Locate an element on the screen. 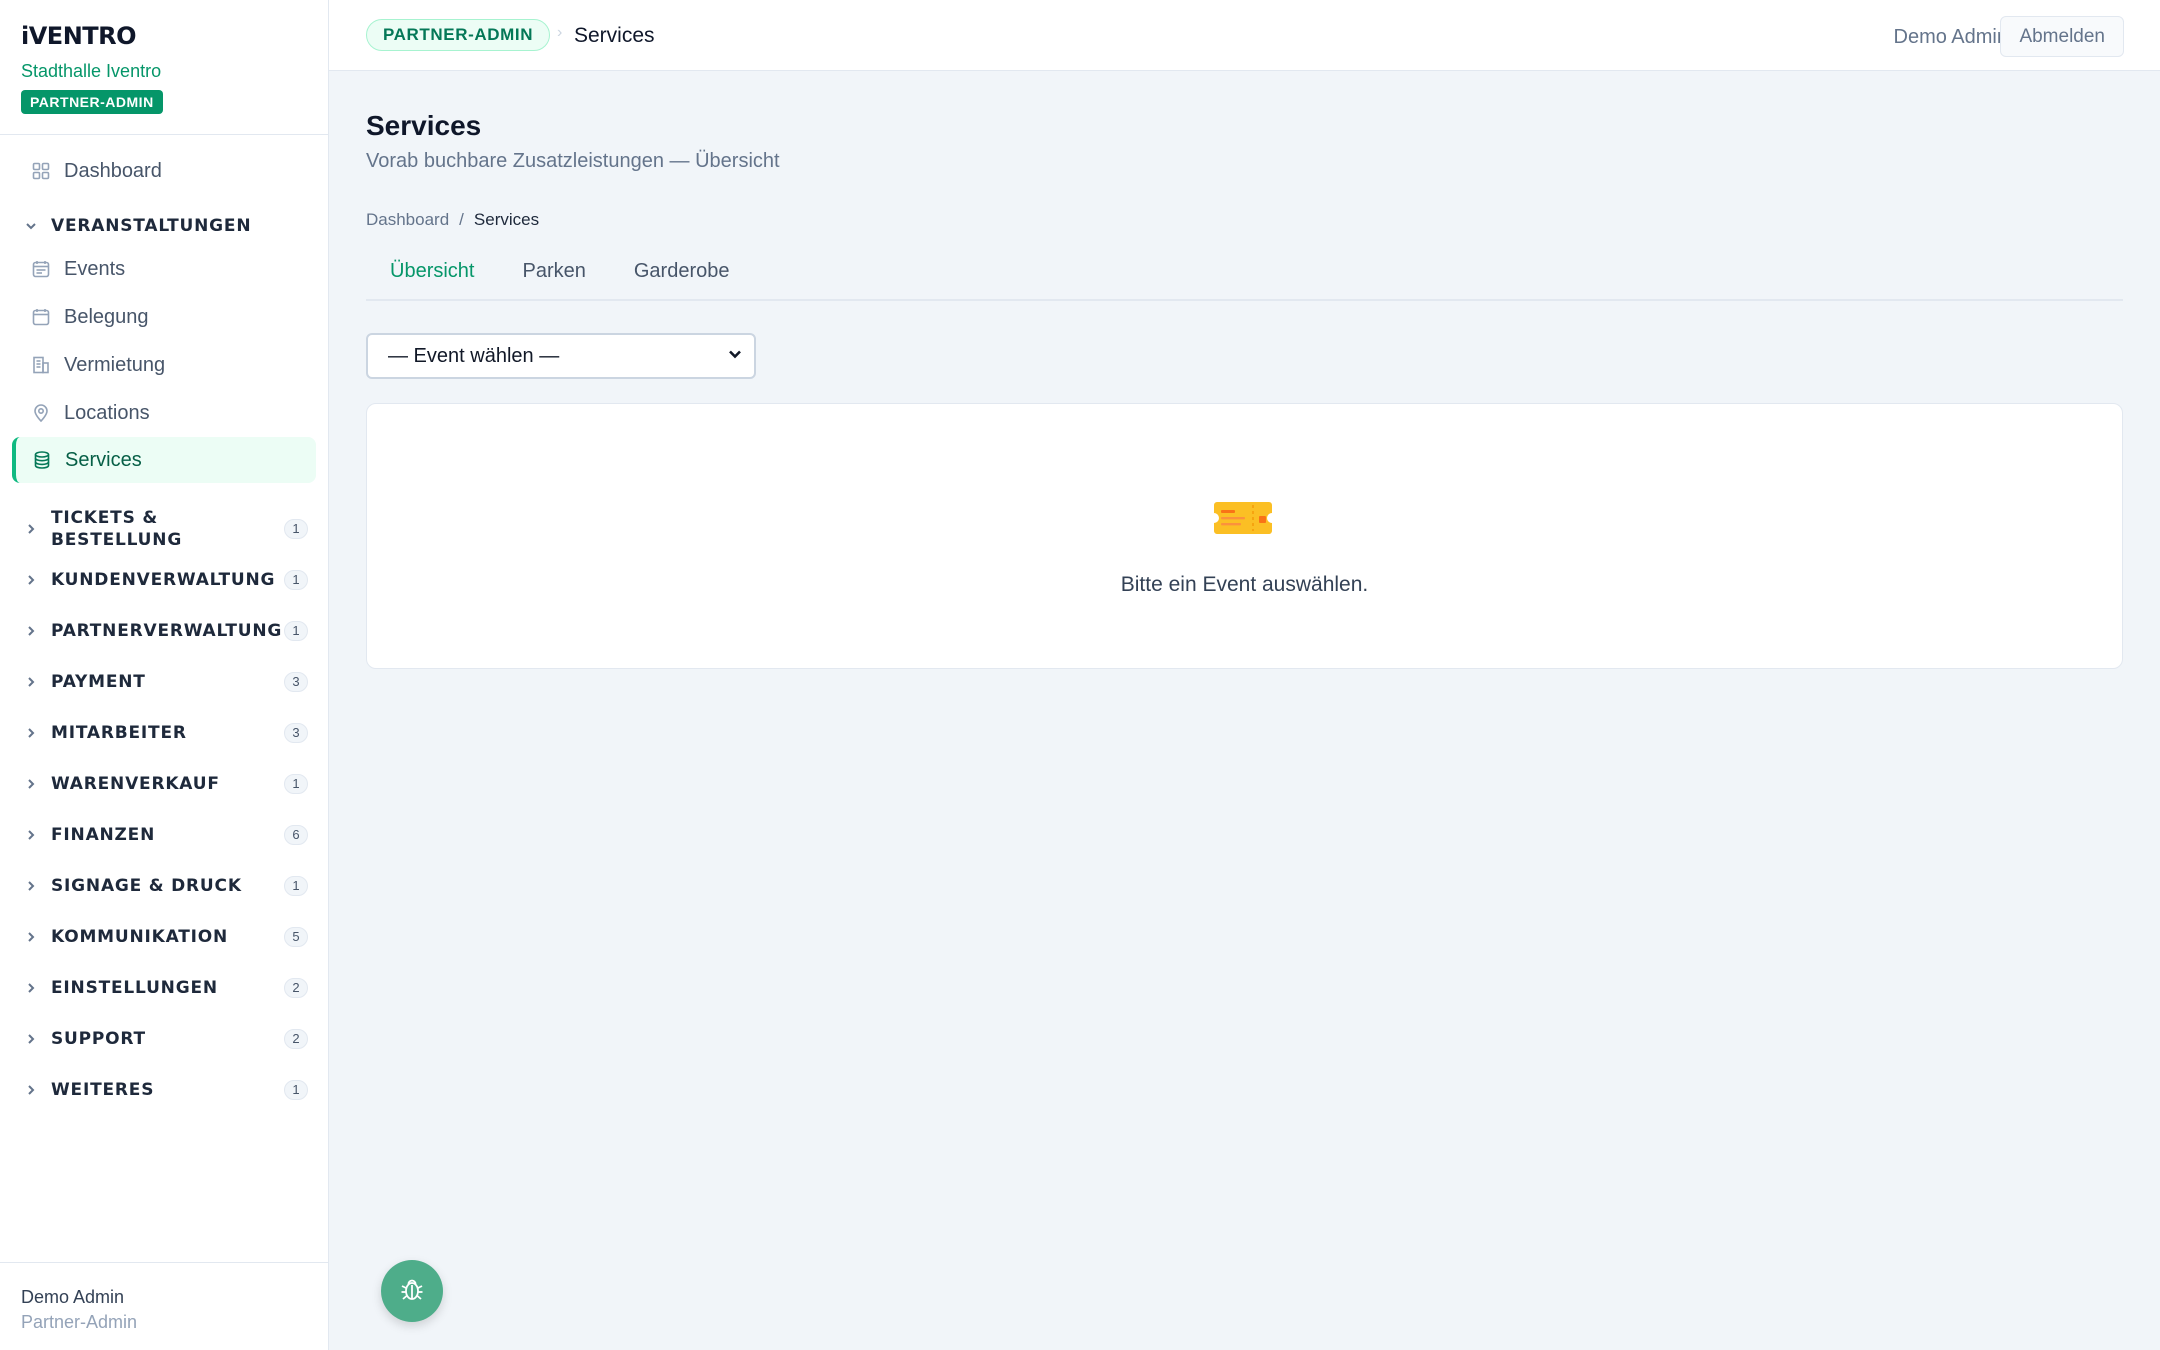  empty-state-message: Bitte ein Event auswählen. is located at coordinates (1244, 584).